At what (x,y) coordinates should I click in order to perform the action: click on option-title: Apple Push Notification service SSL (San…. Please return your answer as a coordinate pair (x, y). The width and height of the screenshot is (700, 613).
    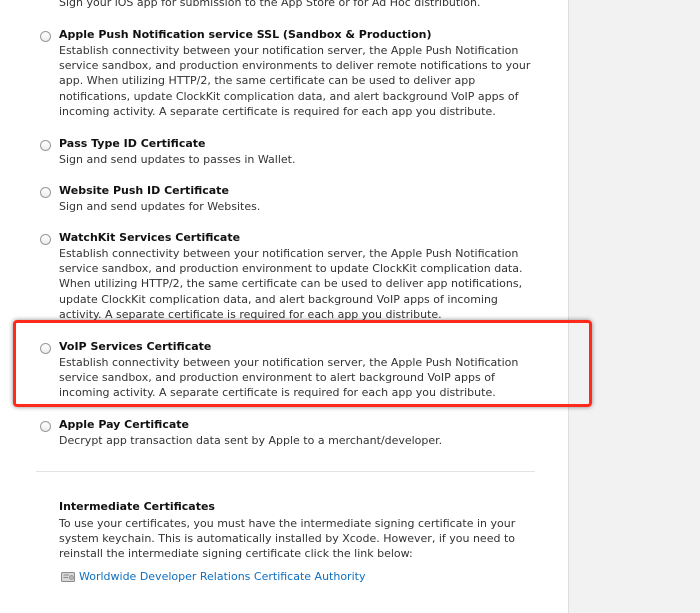
    Looking at the image, I should click on (245, 34).